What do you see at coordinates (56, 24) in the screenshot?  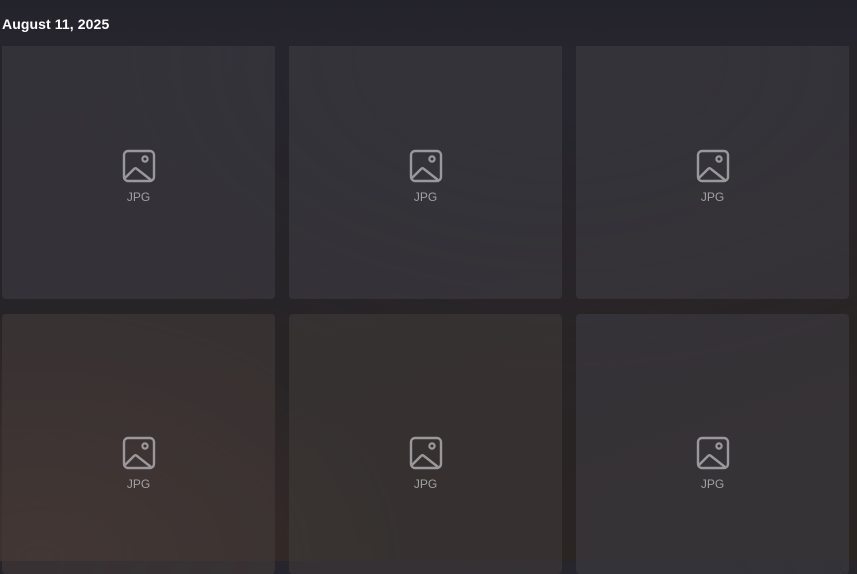 I see `date-heading: August 11, 2025` at bounding box center [56, 24].